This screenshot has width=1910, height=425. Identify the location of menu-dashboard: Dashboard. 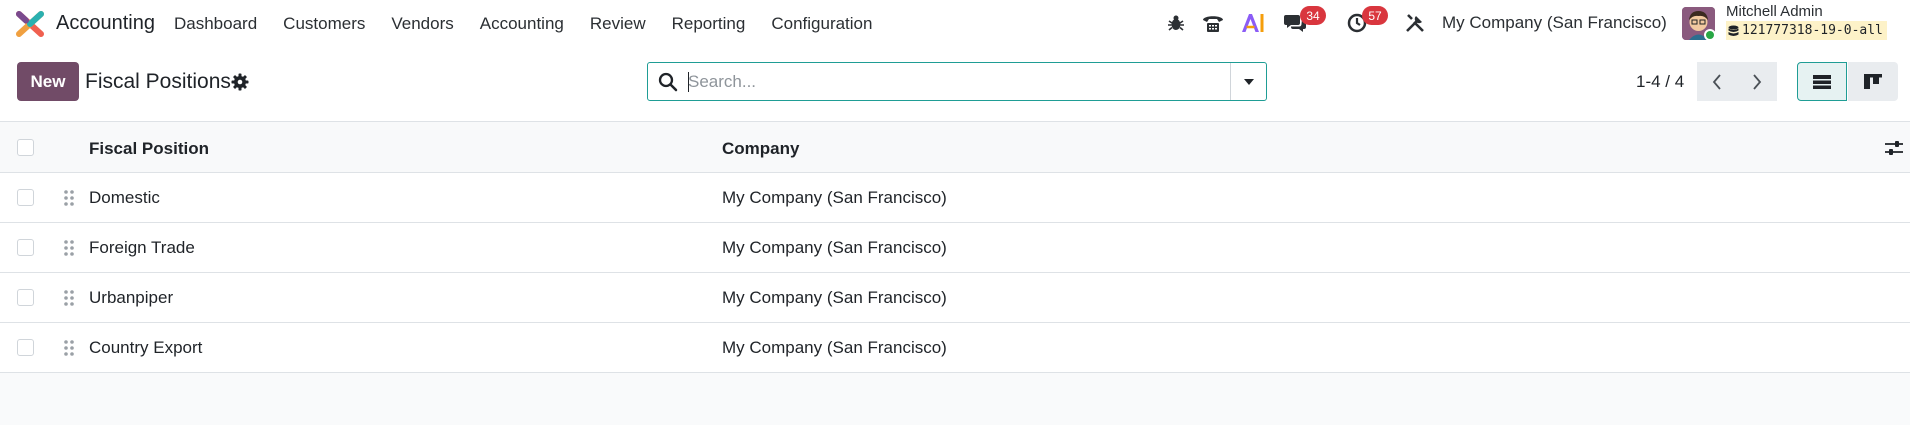
(215, 24).